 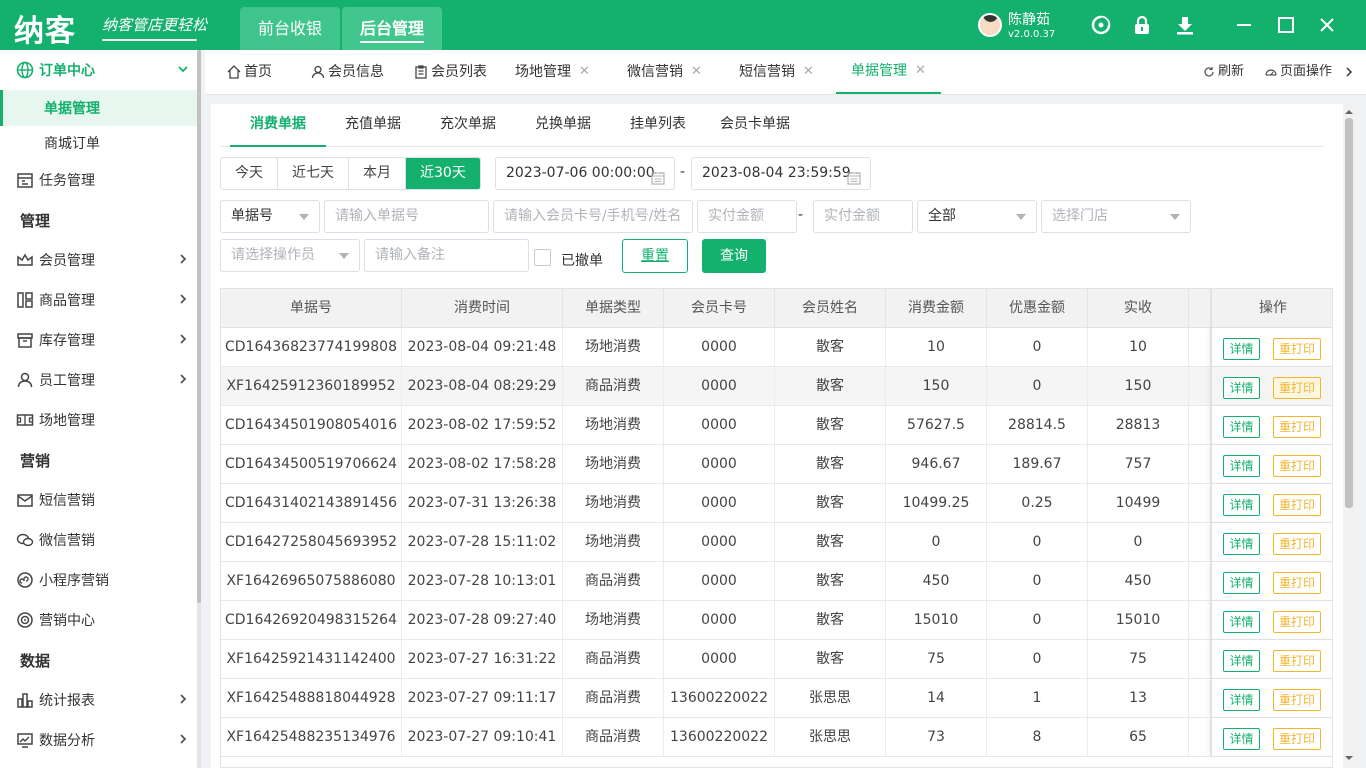 I want to click on subtab-pending: 挂单列表, so click(x=658, y=123).